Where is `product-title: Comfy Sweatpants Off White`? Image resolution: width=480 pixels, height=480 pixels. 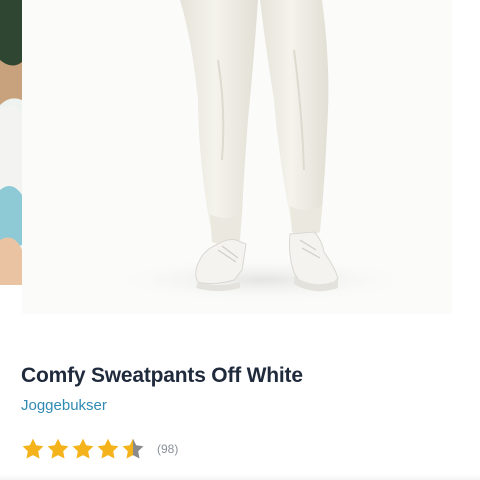 product-title: Comfy Sweatpants Off White is located at coordinates (162, 375).